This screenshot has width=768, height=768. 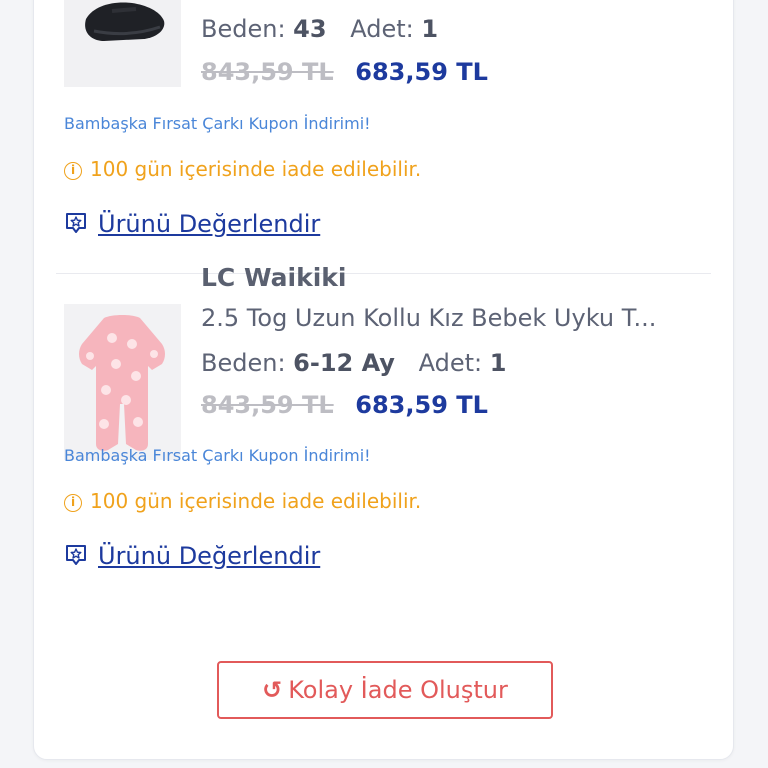 I want to click on product-meta: Beden: 43 Adet: 1, so click(x=319, y=29).